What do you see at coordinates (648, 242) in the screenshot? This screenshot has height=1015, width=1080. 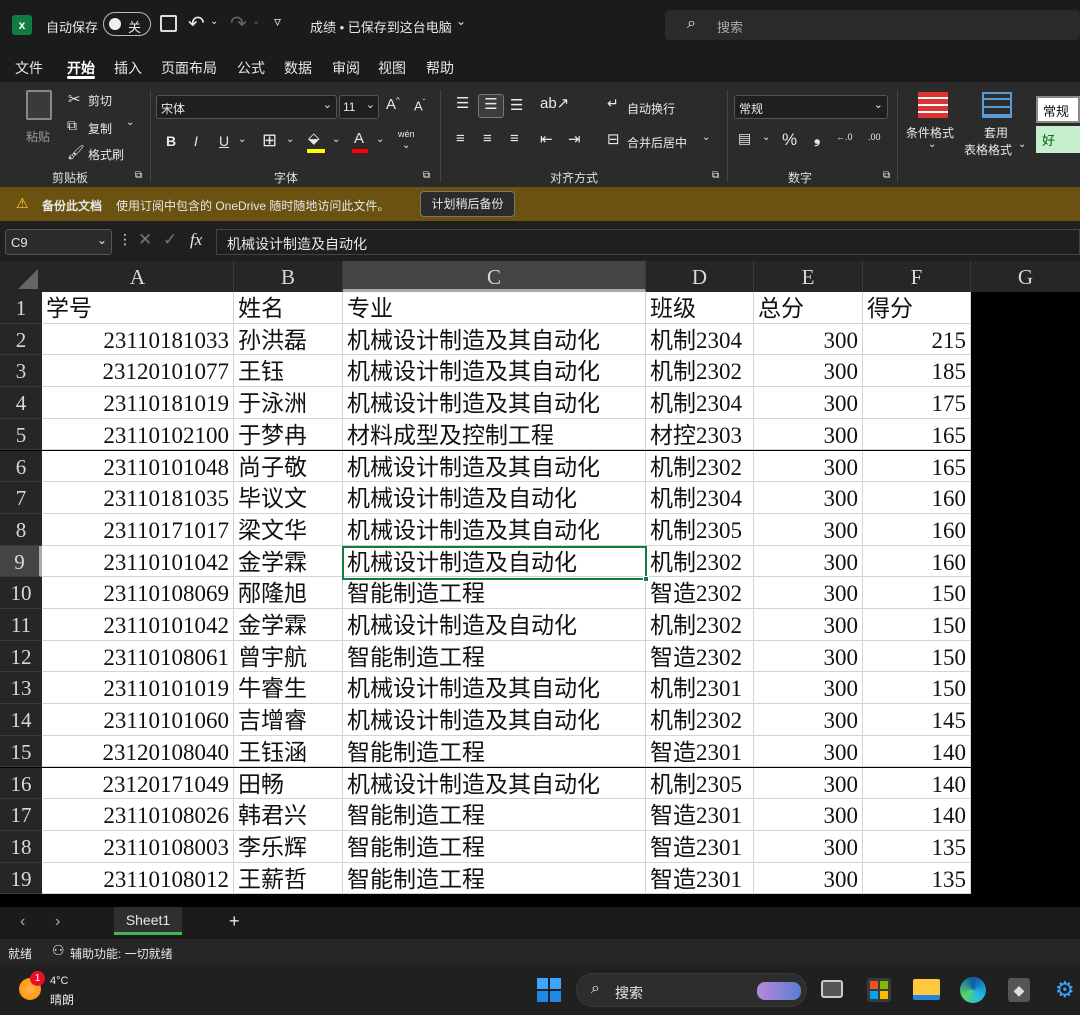 I see `formula-input: 机械设计制造及自动化` at bounding box center [648, 242].